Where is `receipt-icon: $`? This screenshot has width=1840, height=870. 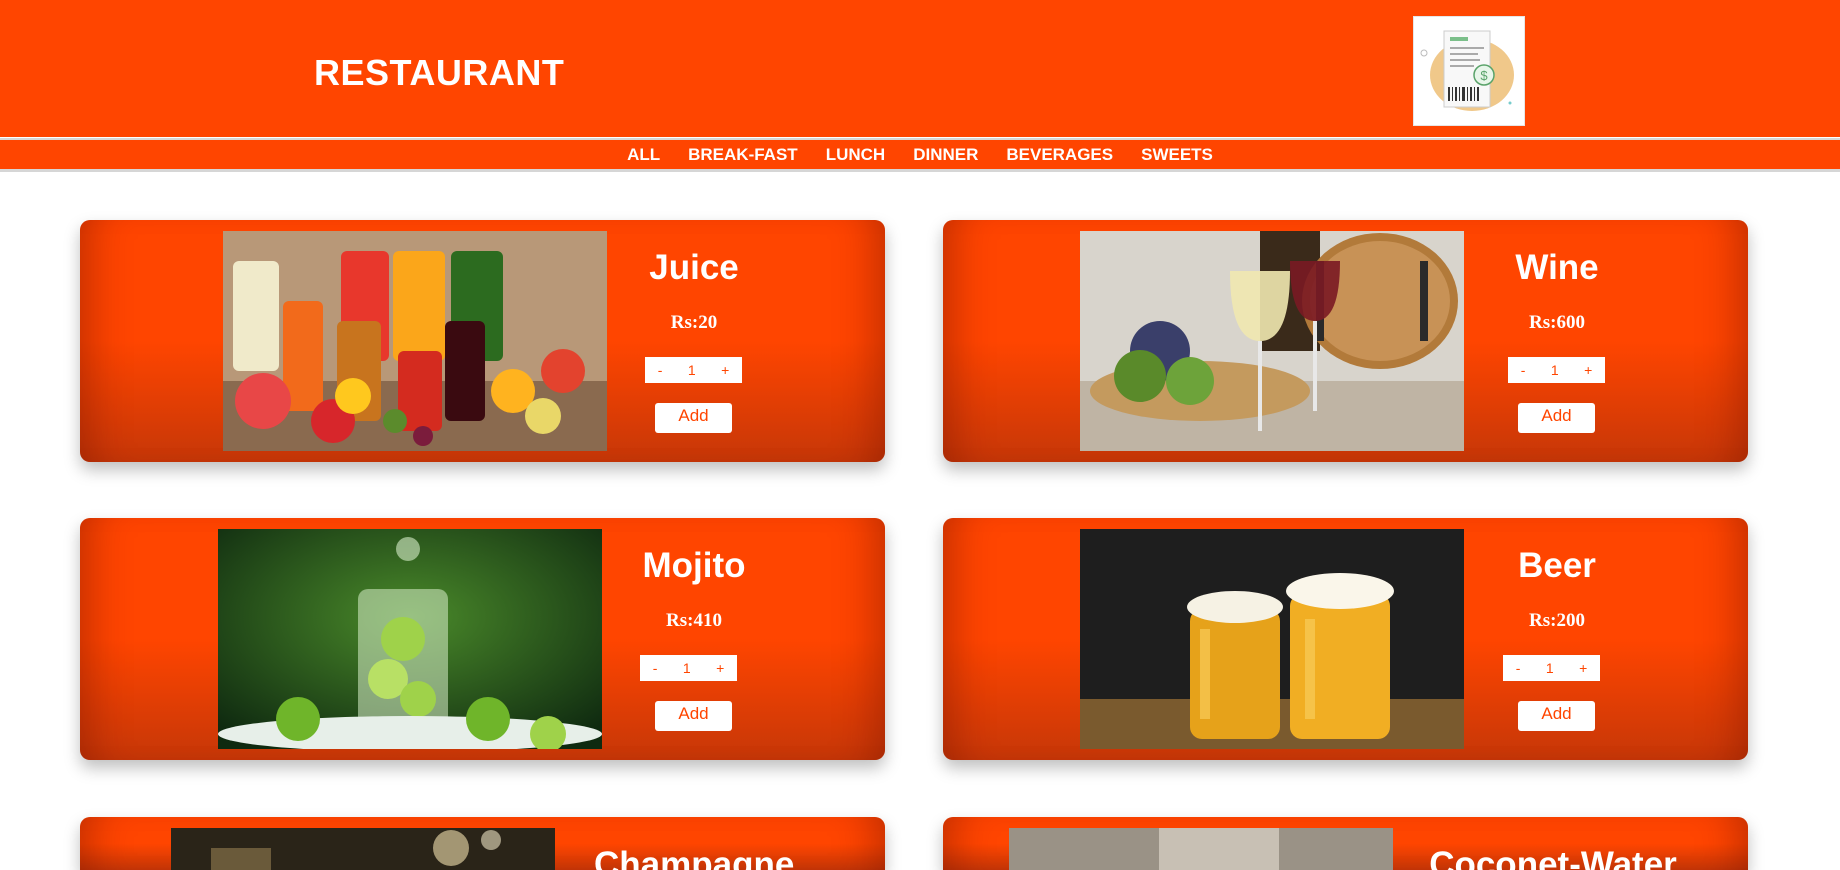
receipt-icon: $ is located at coordinates (1467, 70).